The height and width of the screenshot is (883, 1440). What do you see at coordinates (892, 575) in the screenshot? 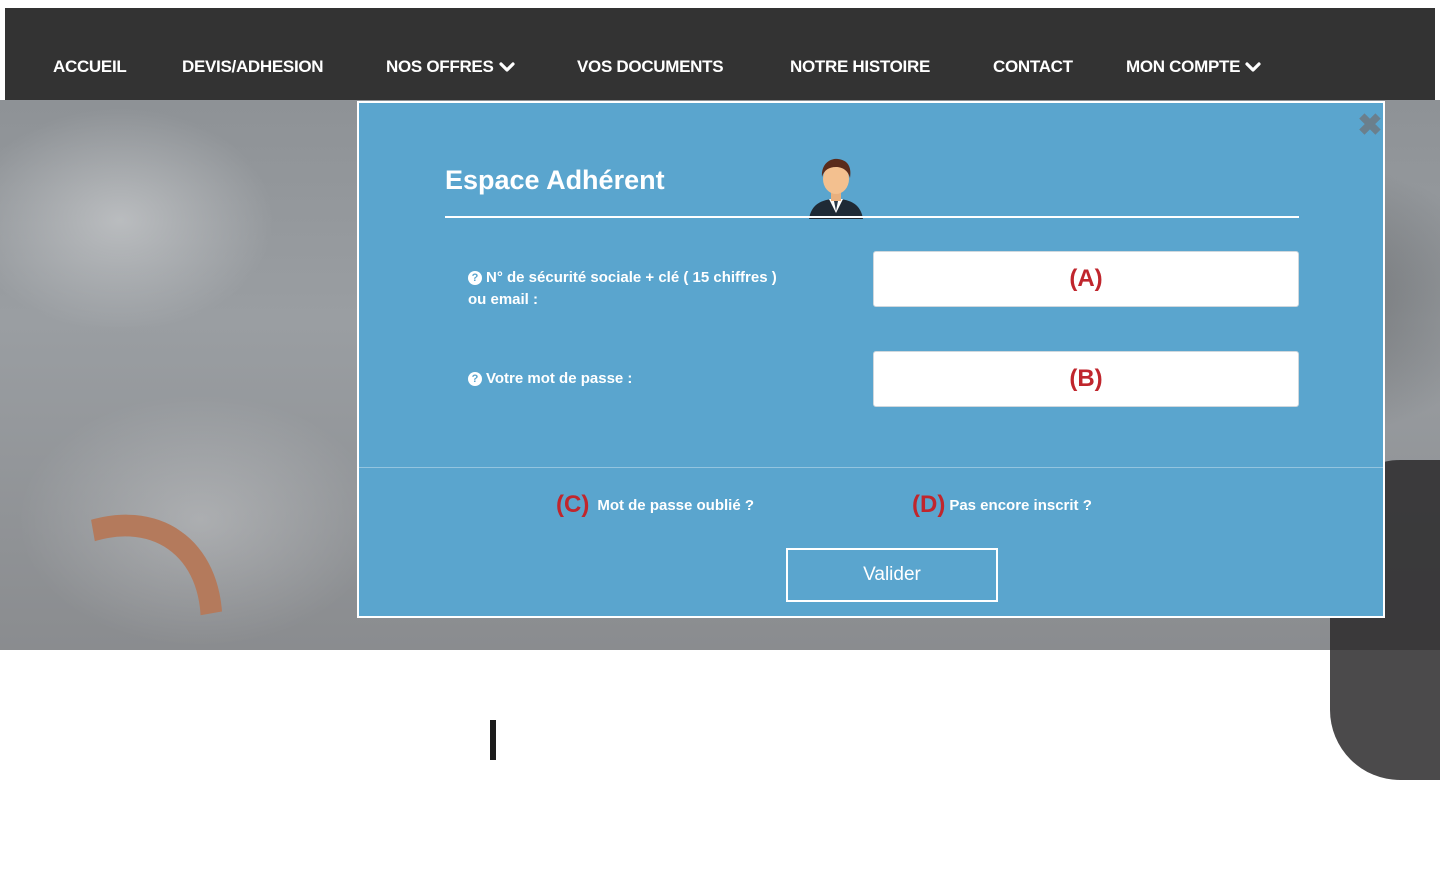
I see `submit-button: Valider` at bounding box center [892, 575].